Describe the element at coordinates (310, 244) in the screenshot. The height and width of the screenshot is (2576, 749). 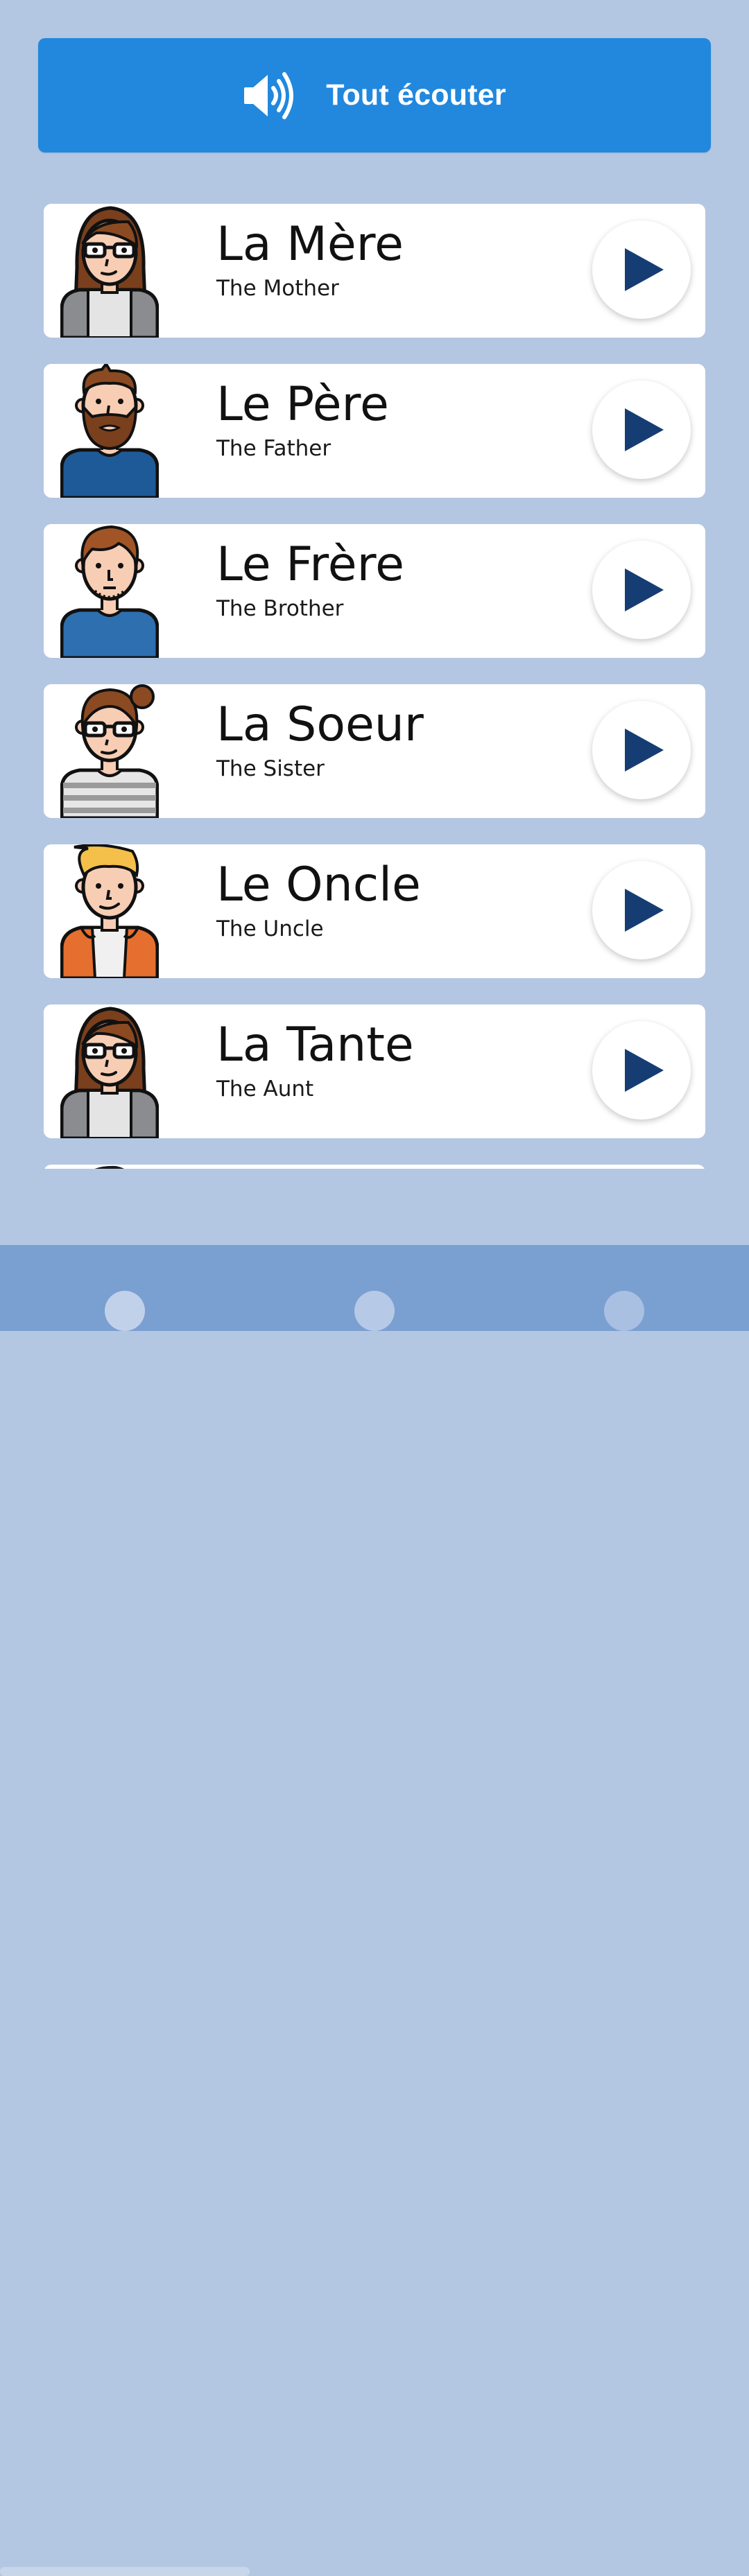
I see `word-french: La Mère` at that location.